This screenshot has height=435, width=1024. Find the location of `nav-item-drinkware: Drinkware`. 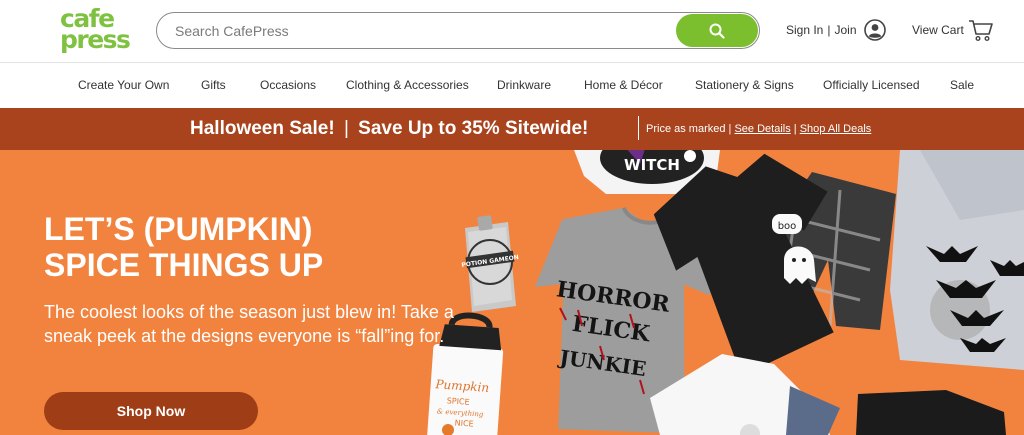

nav-item-drinkware: Drinkware is located at coordinates (524, 85).